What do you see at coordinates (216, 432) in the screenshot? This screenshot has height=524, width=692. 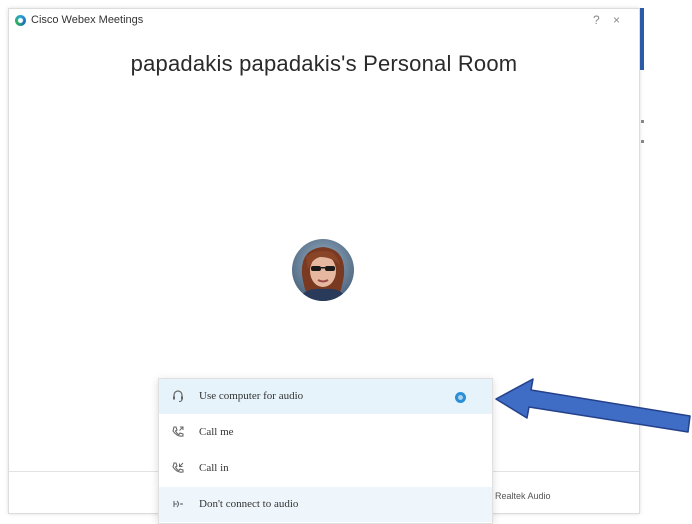 I see `menu-item-label: Call me` at bounding box center [216, 432].